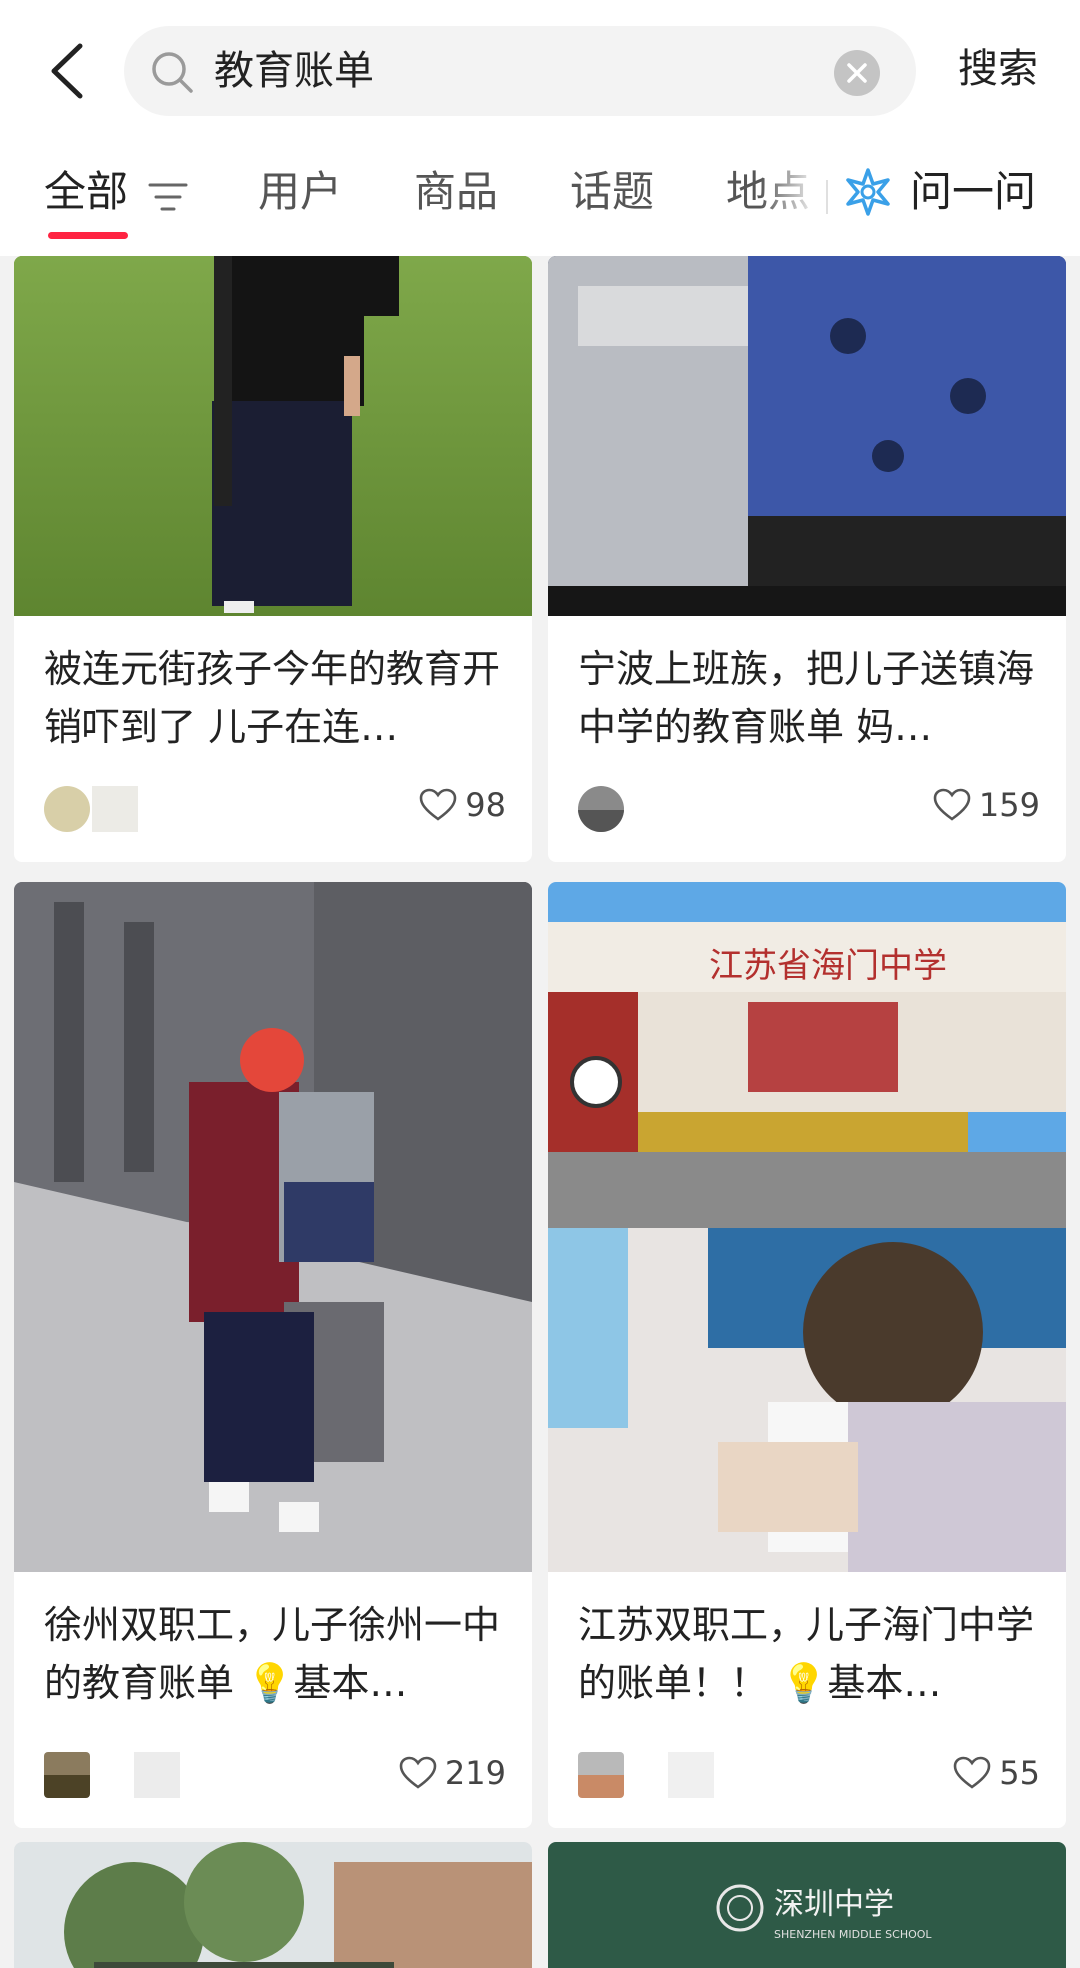 The height and width of the screenshot is (1968, 1080). Describe the element at coordinates (1009, 805) in the screenshot. I see `like-count: 159` at that location.